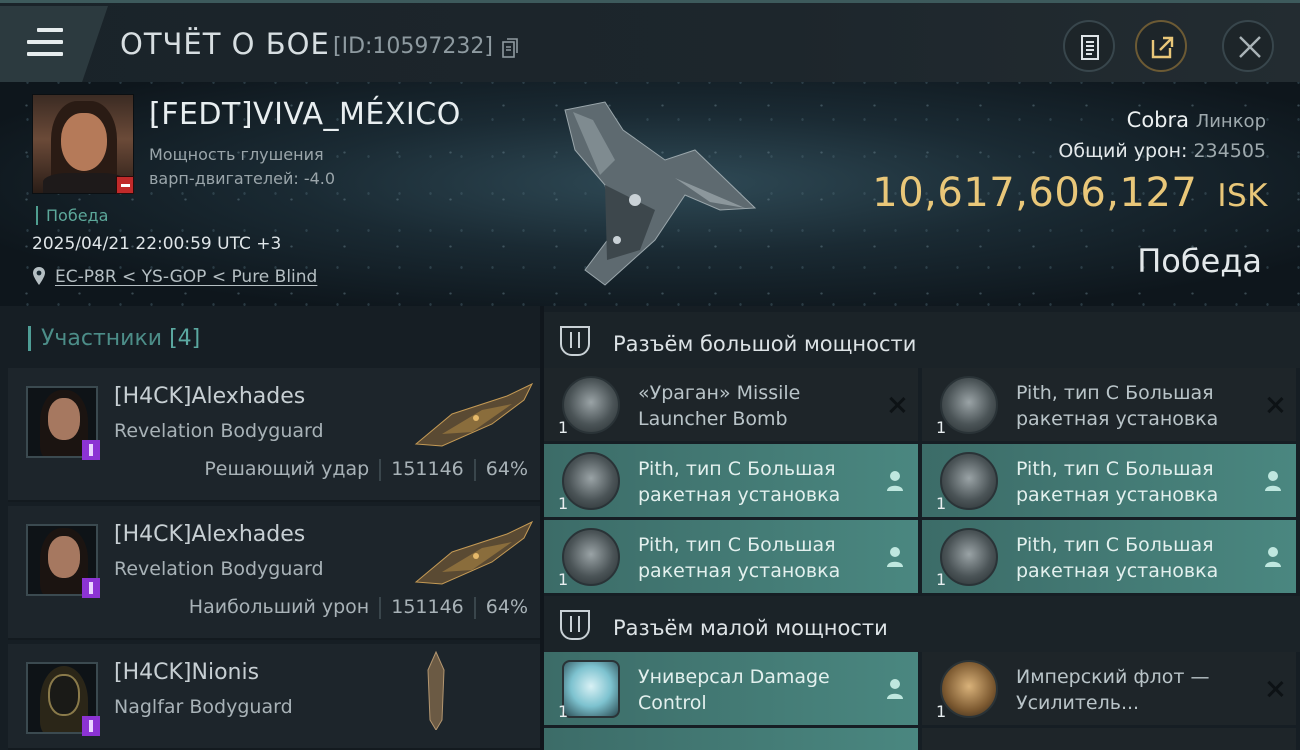 The width and height of the screenshot is (1300, 750). What do you see at coordinates (242, 167) in the screenshot?
I see `warp-strength: Мощность глушения варп-двигателей: -4.0` at bounding box center [242, 167].